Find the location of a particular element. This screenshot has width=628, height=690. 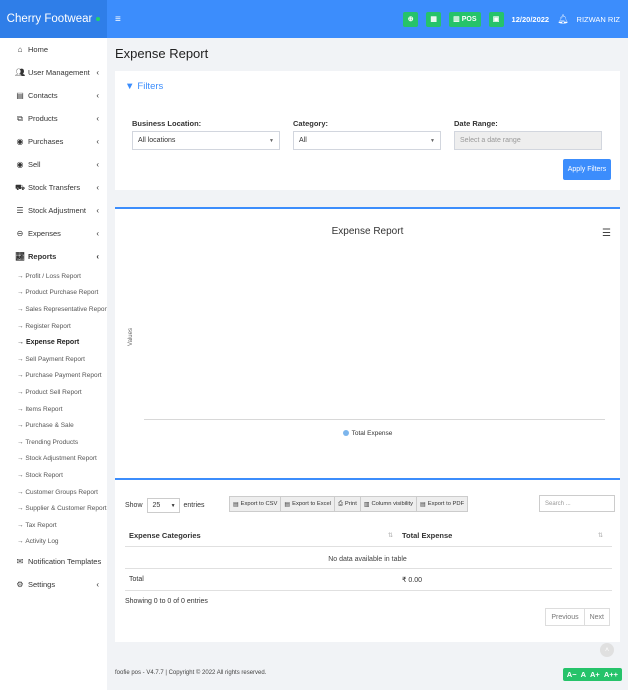

print-label: Print is located at coordinates (350, 504).